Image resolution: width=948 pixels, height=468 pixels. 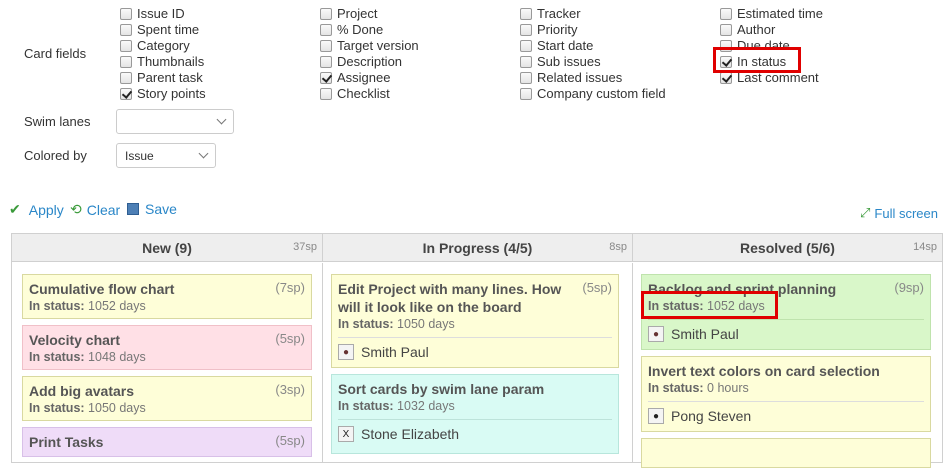 I want to click on card-in-status: In status: 0 hours, so click(x=698, y=388).